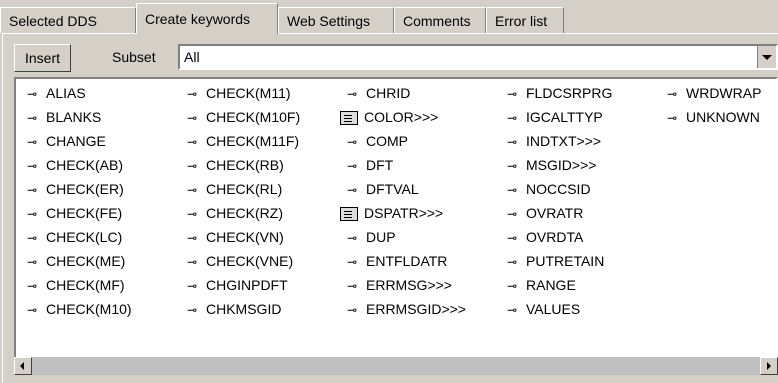  What do you see at coordinates (192, 57) in the screenshot?
I see `subset-selected-value: All` at bounding box center [192, 57].